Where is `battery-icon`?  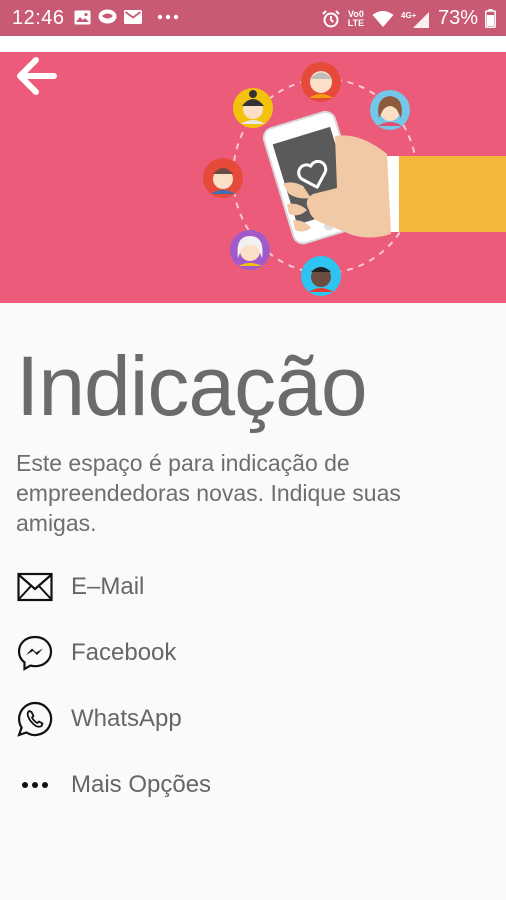
battery-icon is located at coordinates (490, 18).